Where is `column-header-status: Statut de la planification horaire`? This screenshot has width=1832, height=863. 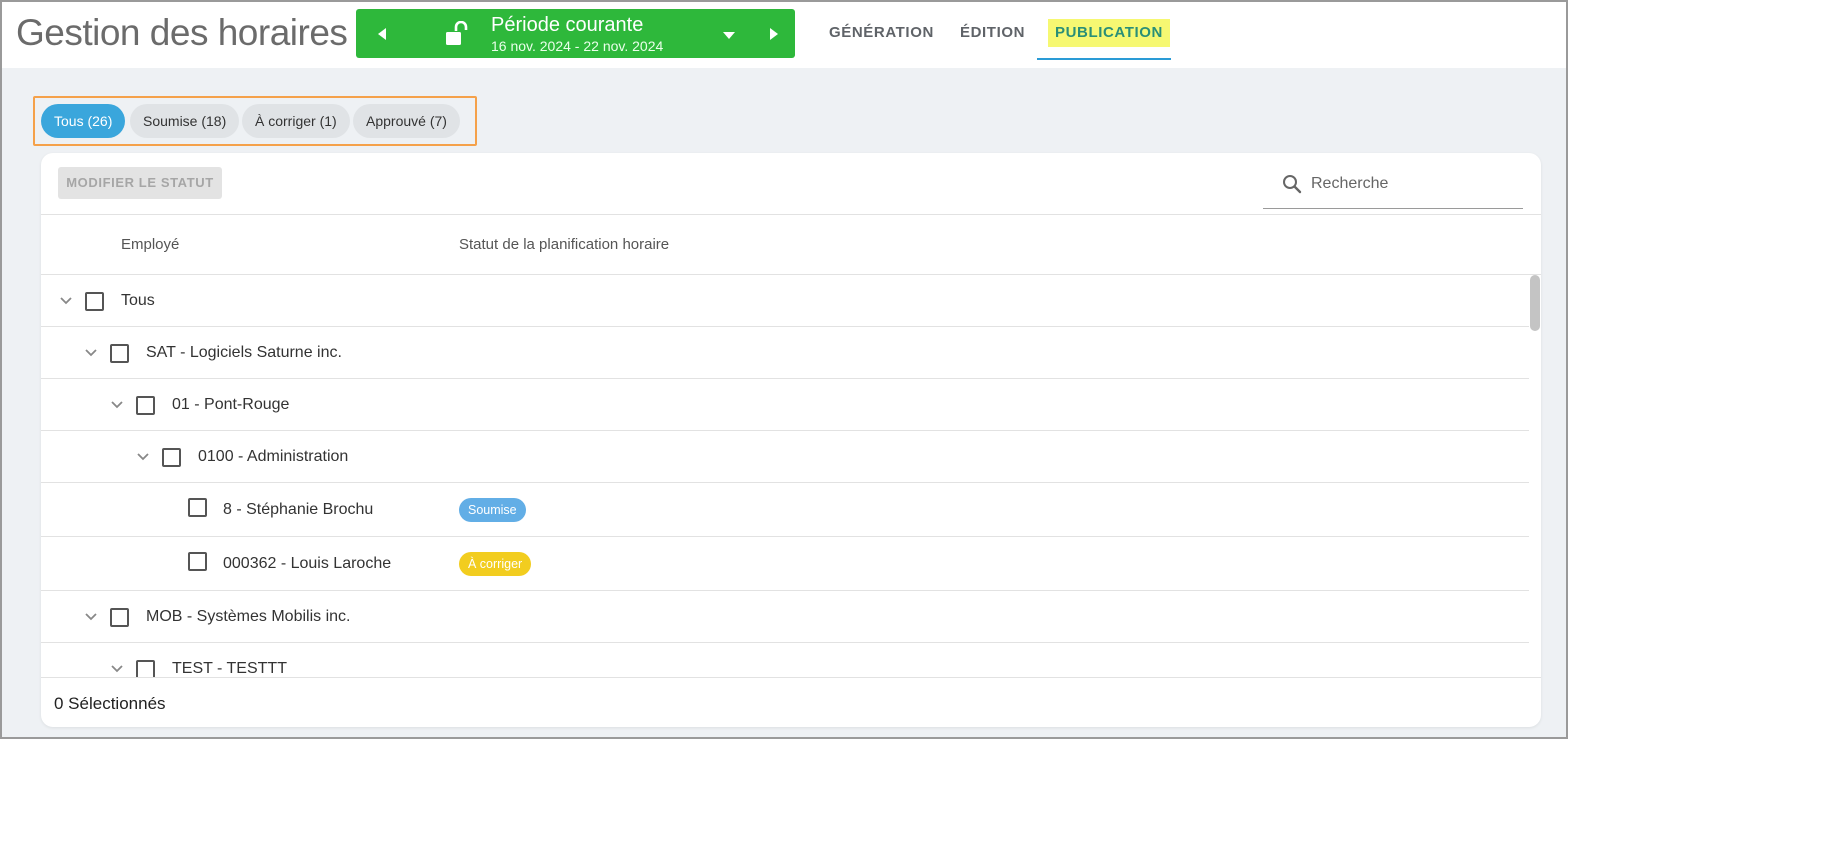 column-header-status: Statut de la planification horaire is located at coordinates (564, 244).